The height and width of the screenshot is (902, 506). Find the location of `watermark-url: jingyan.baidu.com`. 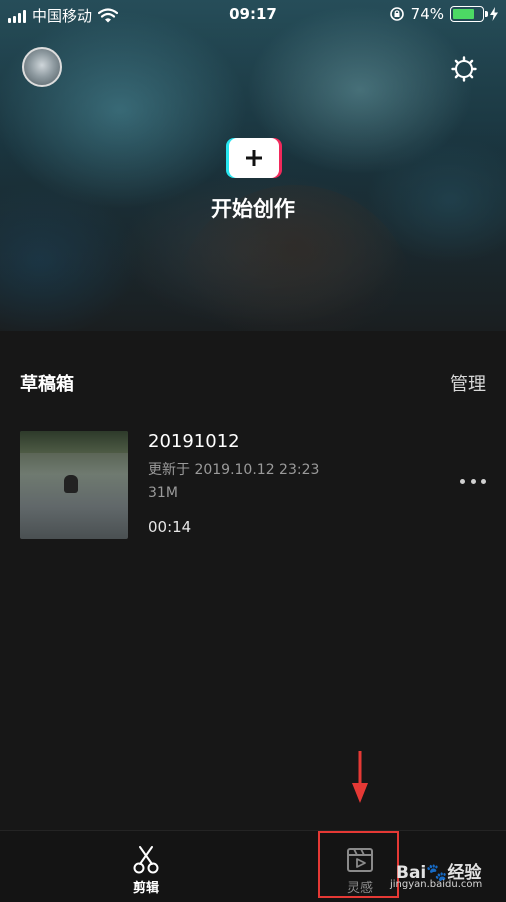

watermark-url: jingyan.baidu.com is located at coordinates (436, 884).